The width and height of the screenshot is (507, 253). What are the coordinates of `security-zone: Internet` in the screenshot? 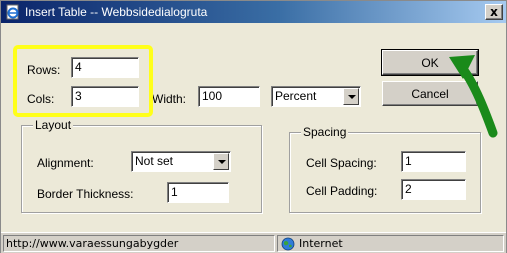 It's located at (390, 243).